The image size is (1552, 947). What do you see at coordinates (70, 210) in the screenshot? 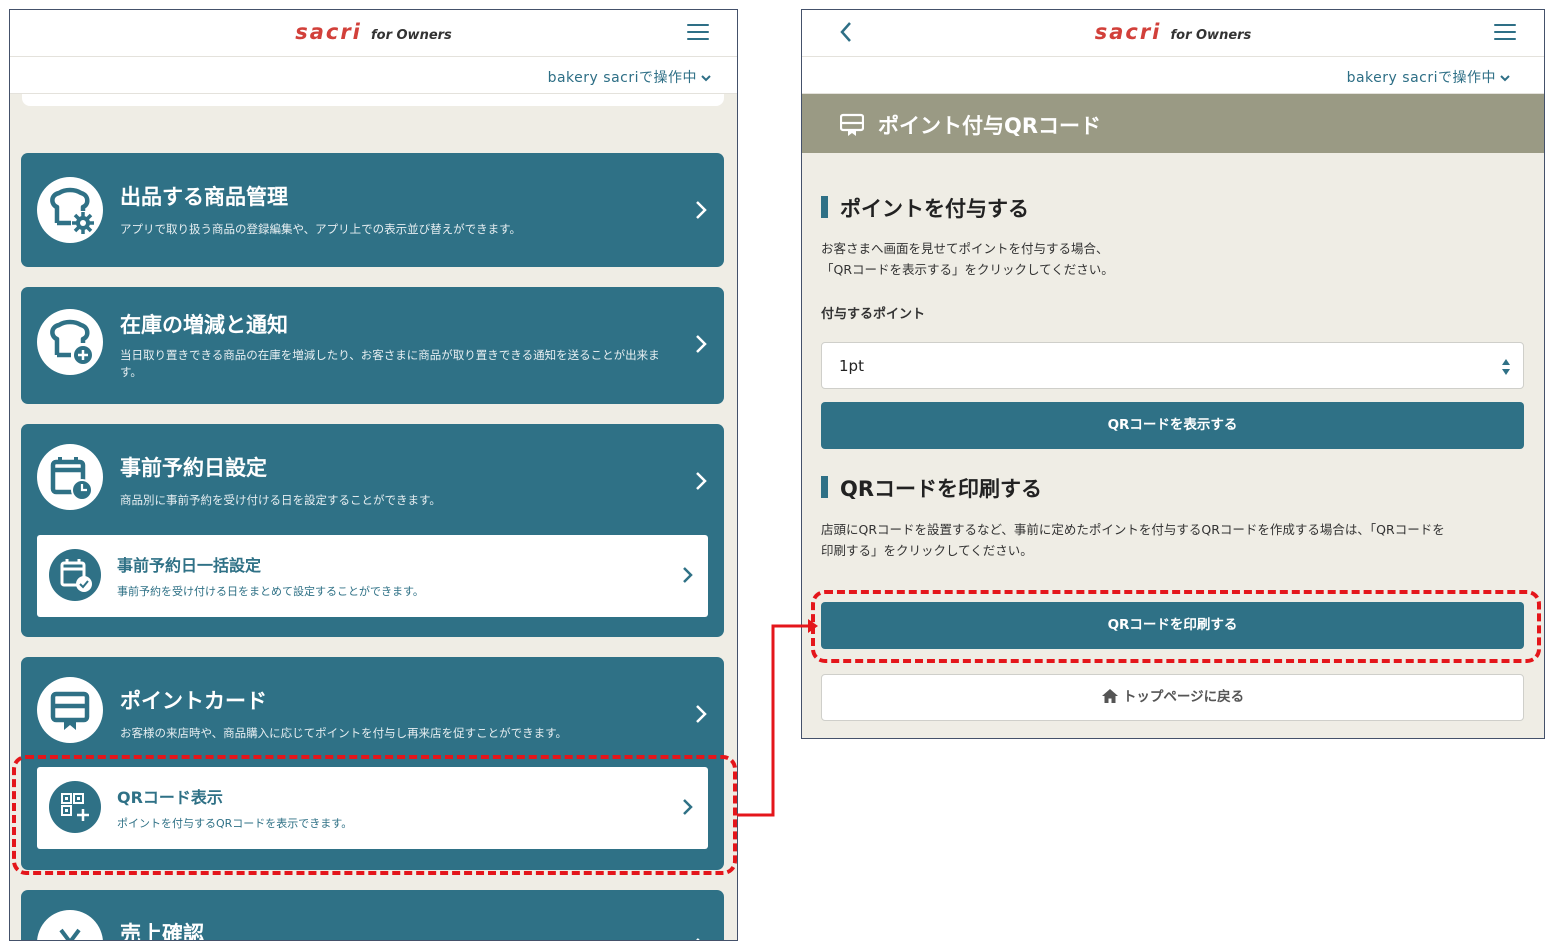
I see `bread-gear-icon` at bounding box center [70, 210].